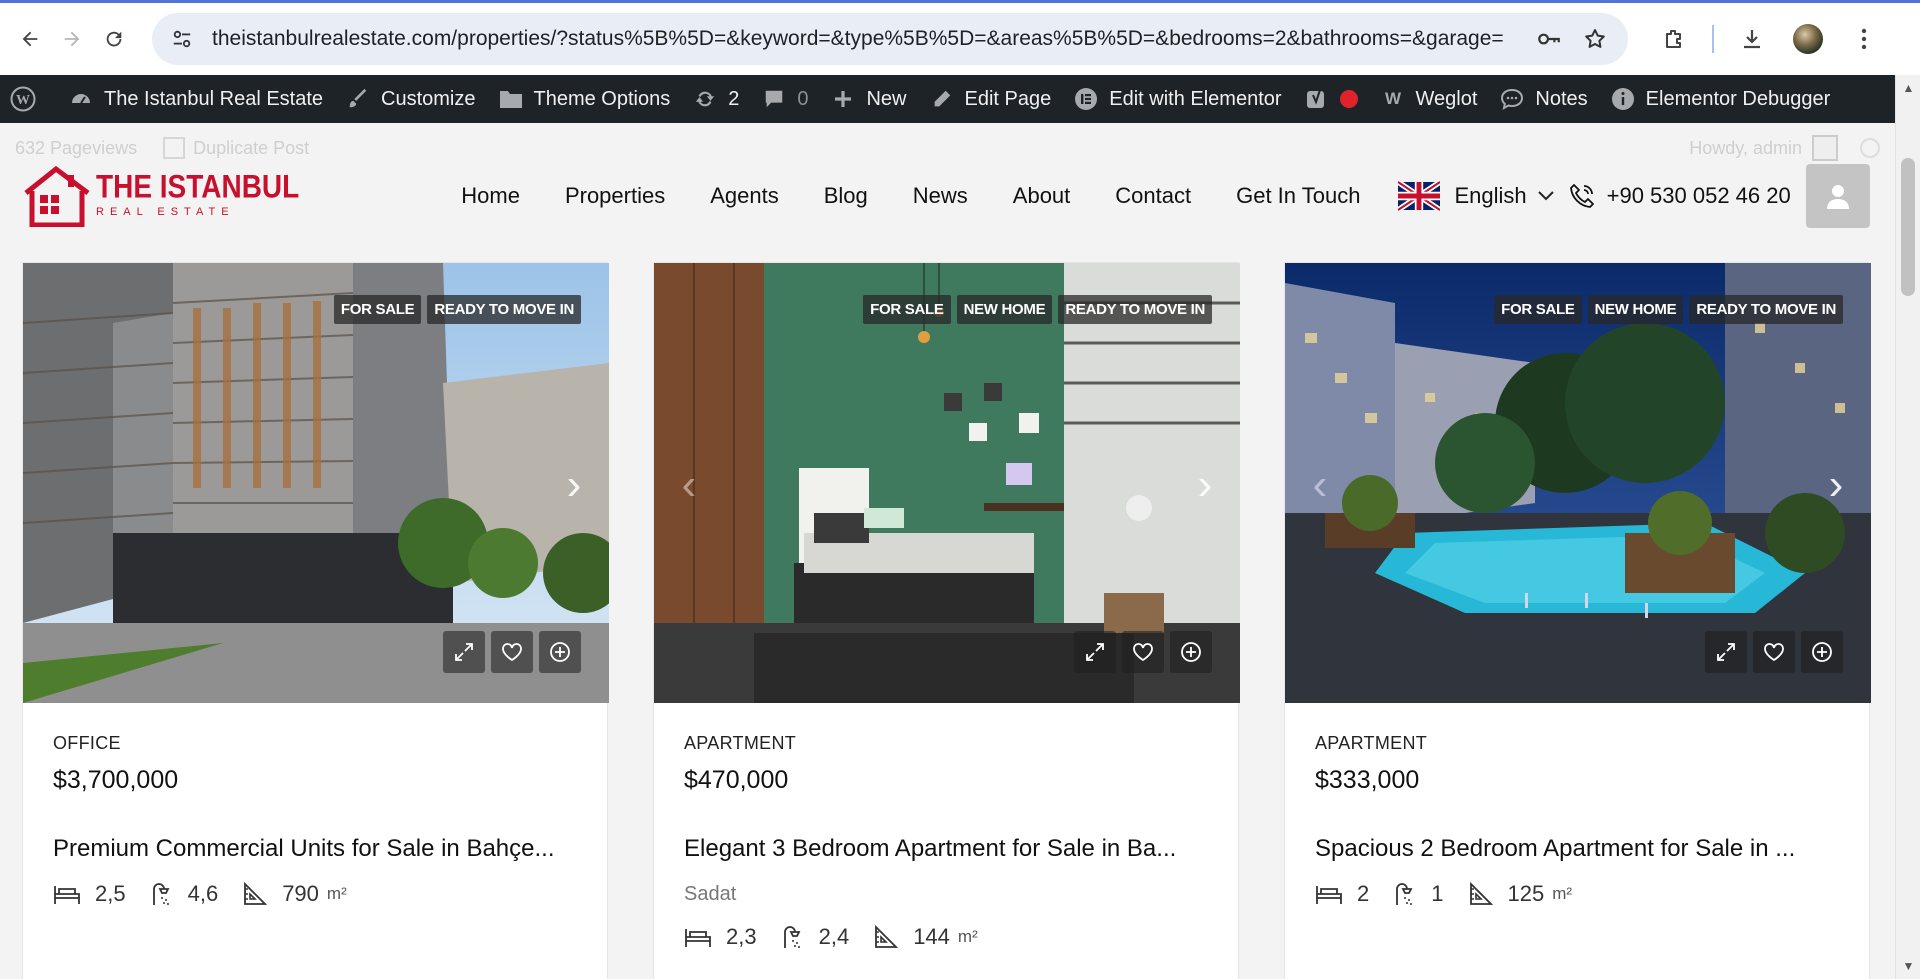 This screenshot has height=979, width=1920. What do you see at coordinates (1549, 39) in the screenshot?
I see `password-key-icon` at bounding box center [1549, 39].